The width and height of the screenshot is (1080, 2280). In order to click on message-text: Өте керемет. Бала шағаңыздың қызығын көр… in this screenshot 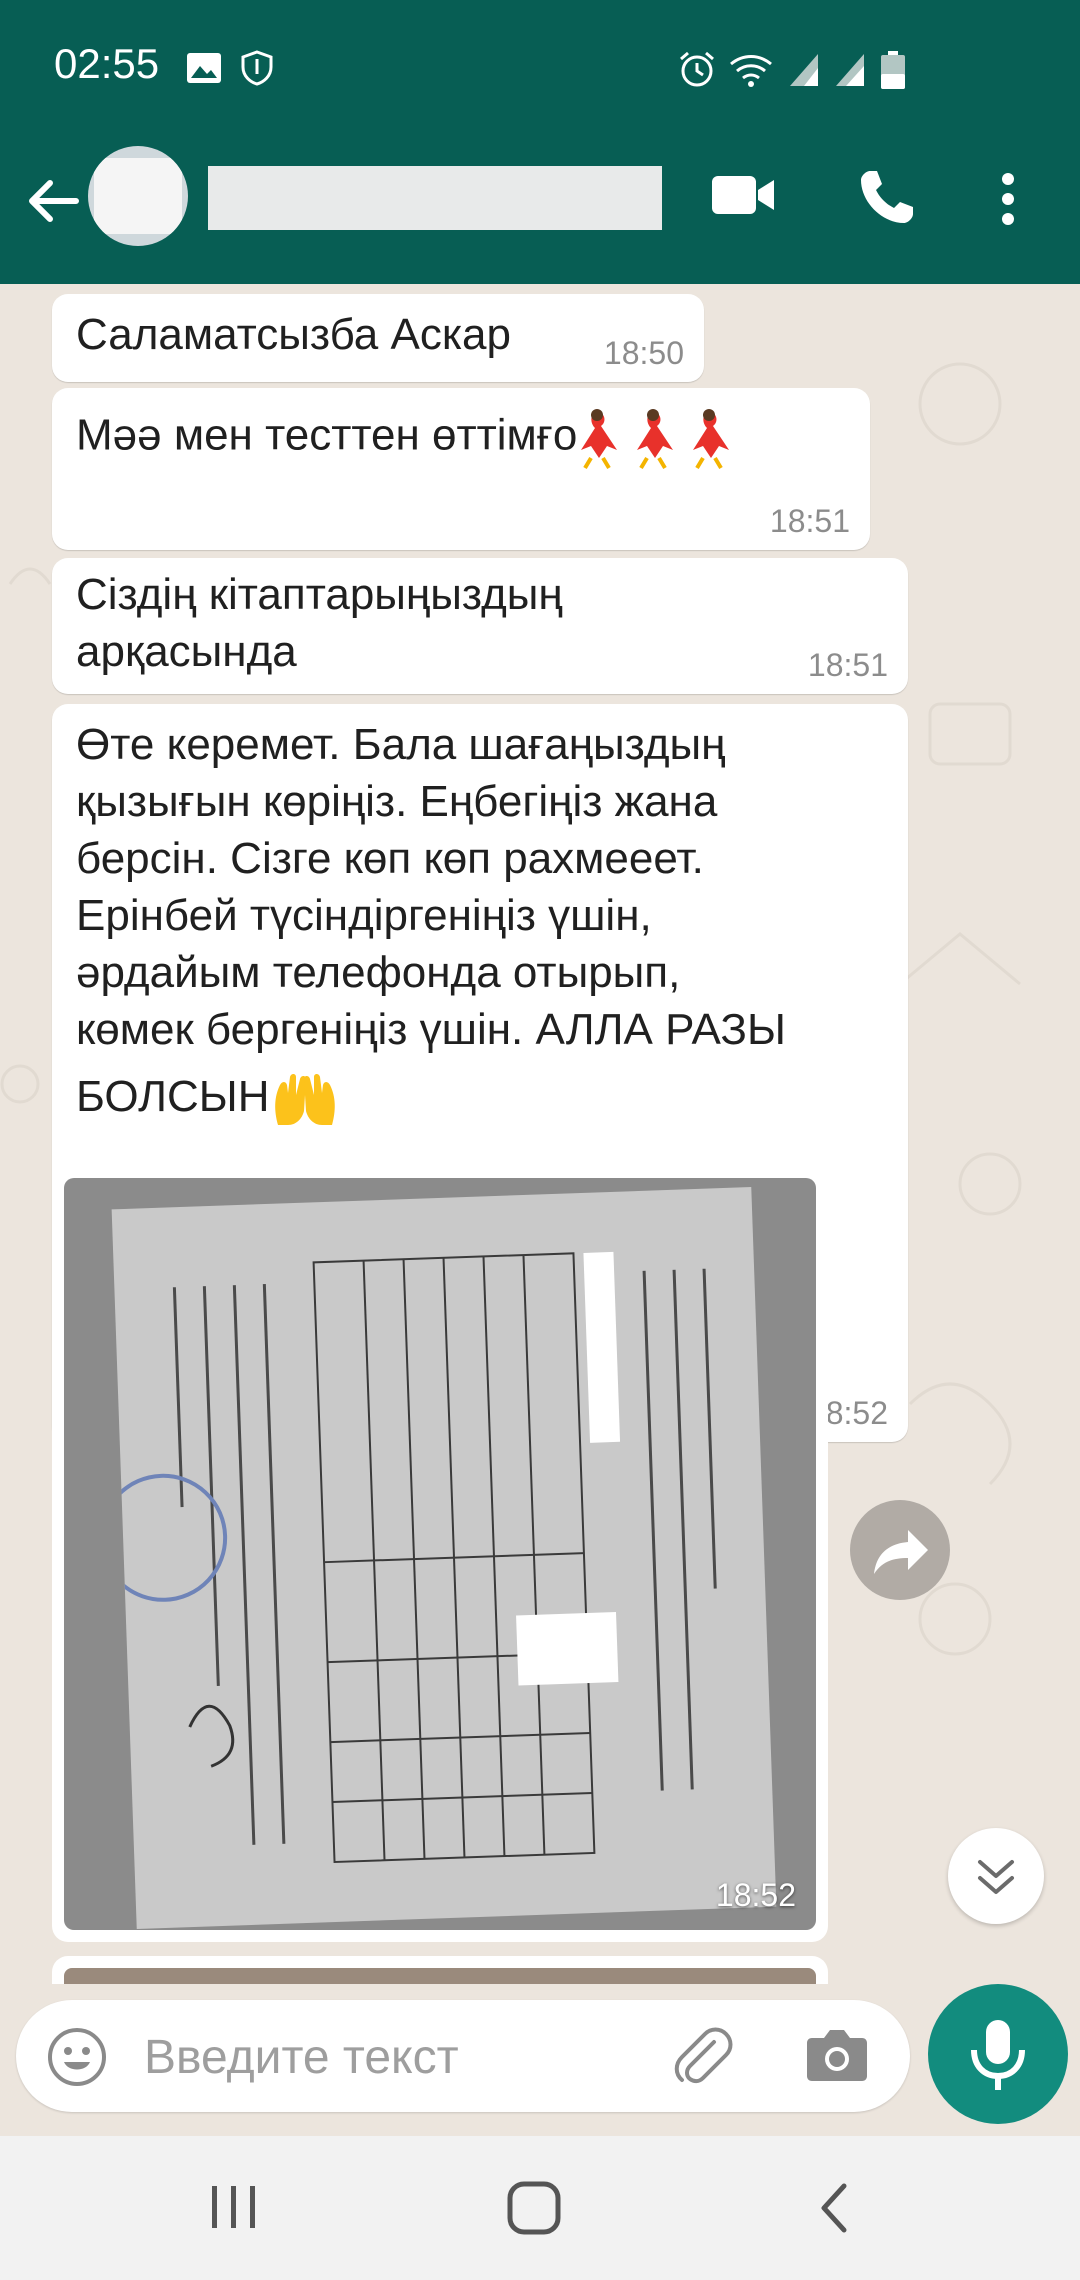, I will do `click(431, 921)`.